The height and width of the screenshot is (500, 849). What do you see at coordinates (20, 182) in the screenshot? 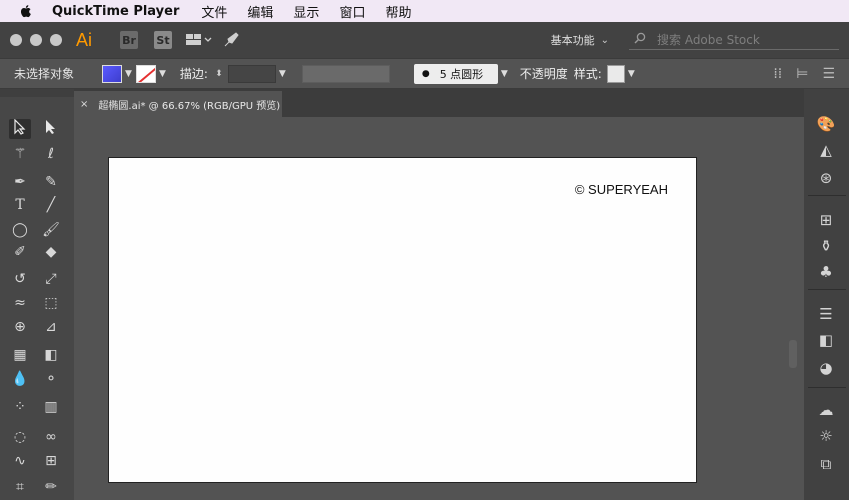
I see `pen-tool-icon: ✒` at bounding box center [20, 182].